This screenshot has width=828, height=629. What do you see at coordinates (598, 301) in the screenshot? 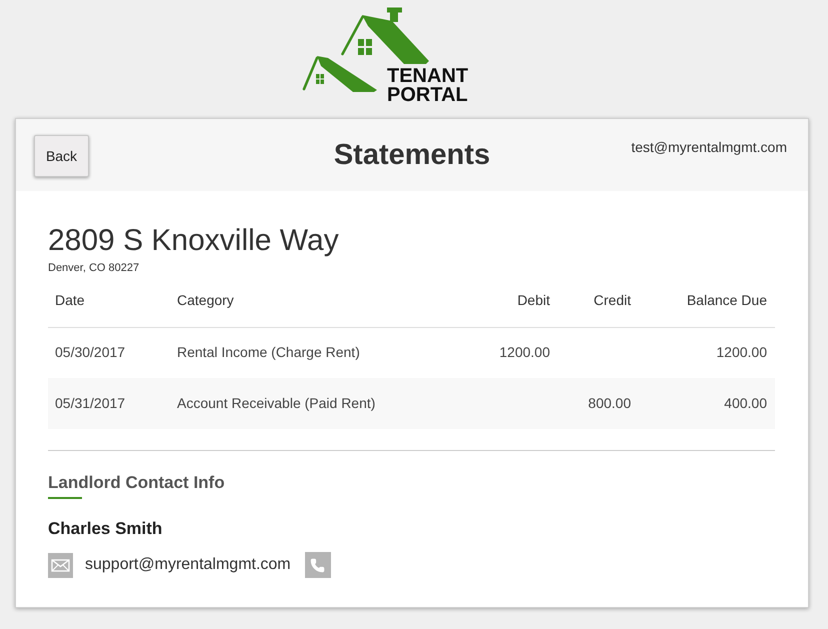
I see `column-header: Credit` at bounding box center [598, 301].